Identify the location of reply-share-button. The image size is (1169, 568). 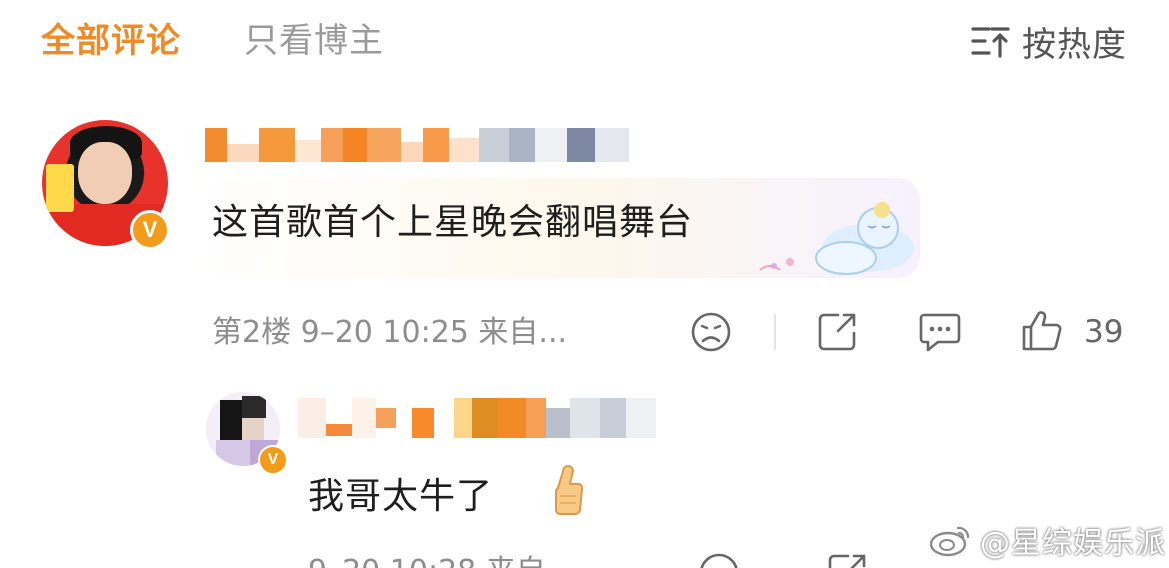
(847, 560).